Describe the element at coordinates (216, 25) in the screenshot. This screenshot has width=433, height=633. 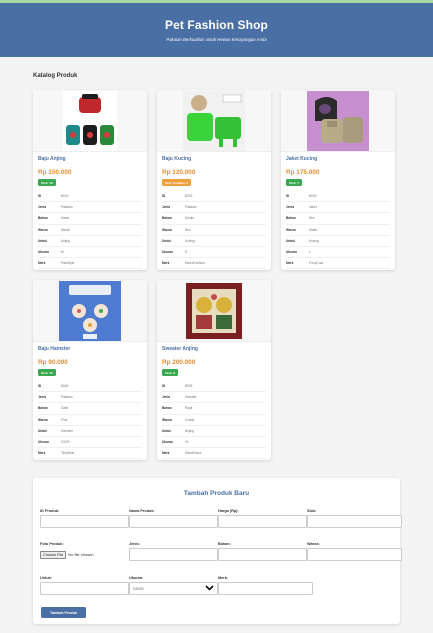
I see `site-title: Pet Fashion Shop` at that location.